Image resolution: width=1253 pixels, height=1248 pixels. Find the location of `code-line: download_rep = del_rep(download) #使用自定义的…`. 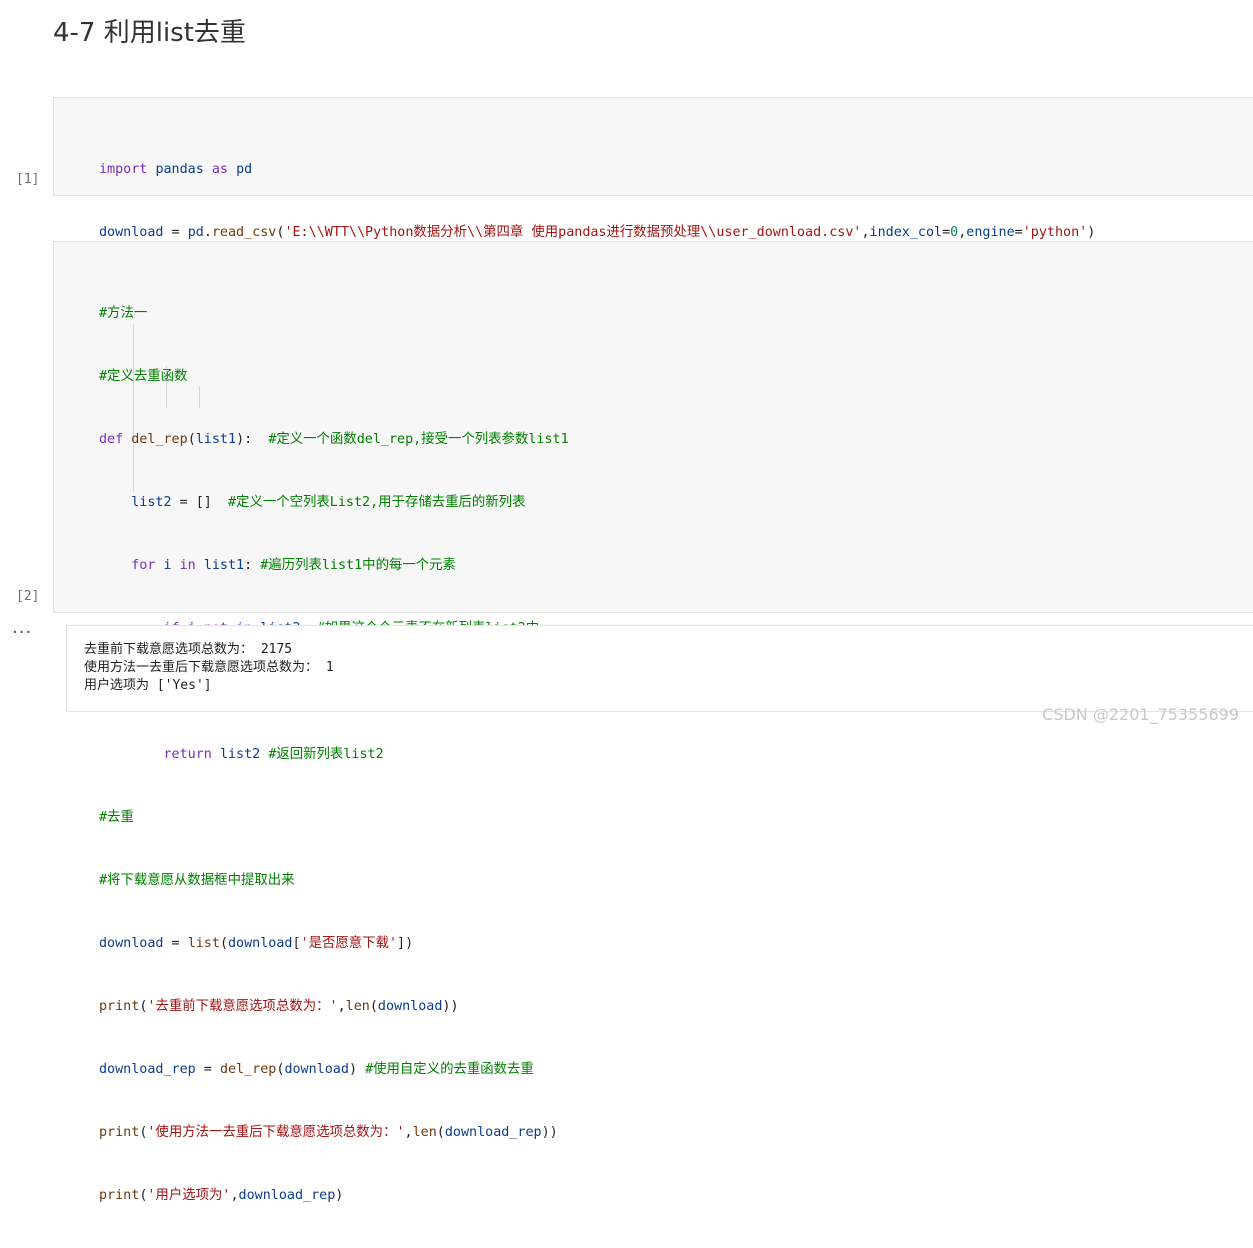

code-line: download_rep = del_rep(download) #使用自定义的… is located at coordinates (316, 1069).